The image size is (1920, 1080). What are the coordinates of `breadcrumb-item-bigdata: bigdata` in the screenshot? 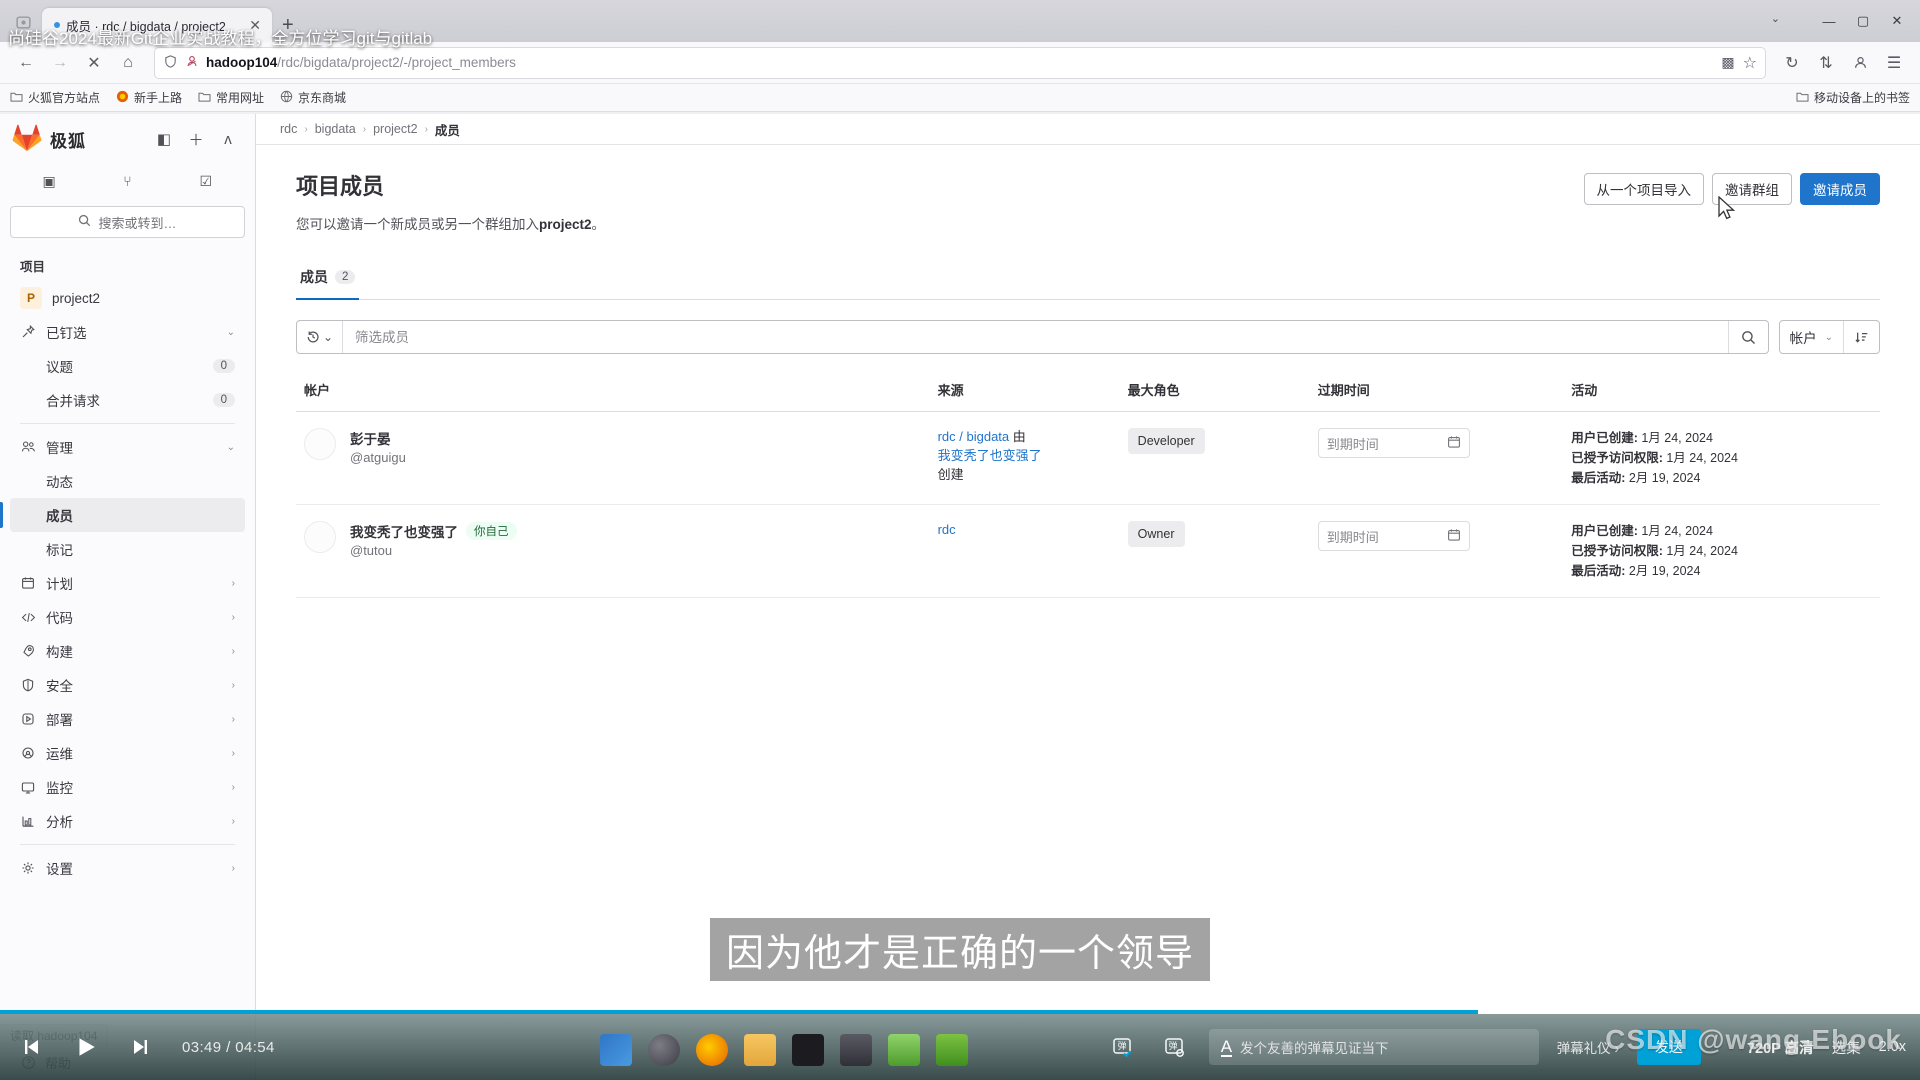 It's located at (335, 129).